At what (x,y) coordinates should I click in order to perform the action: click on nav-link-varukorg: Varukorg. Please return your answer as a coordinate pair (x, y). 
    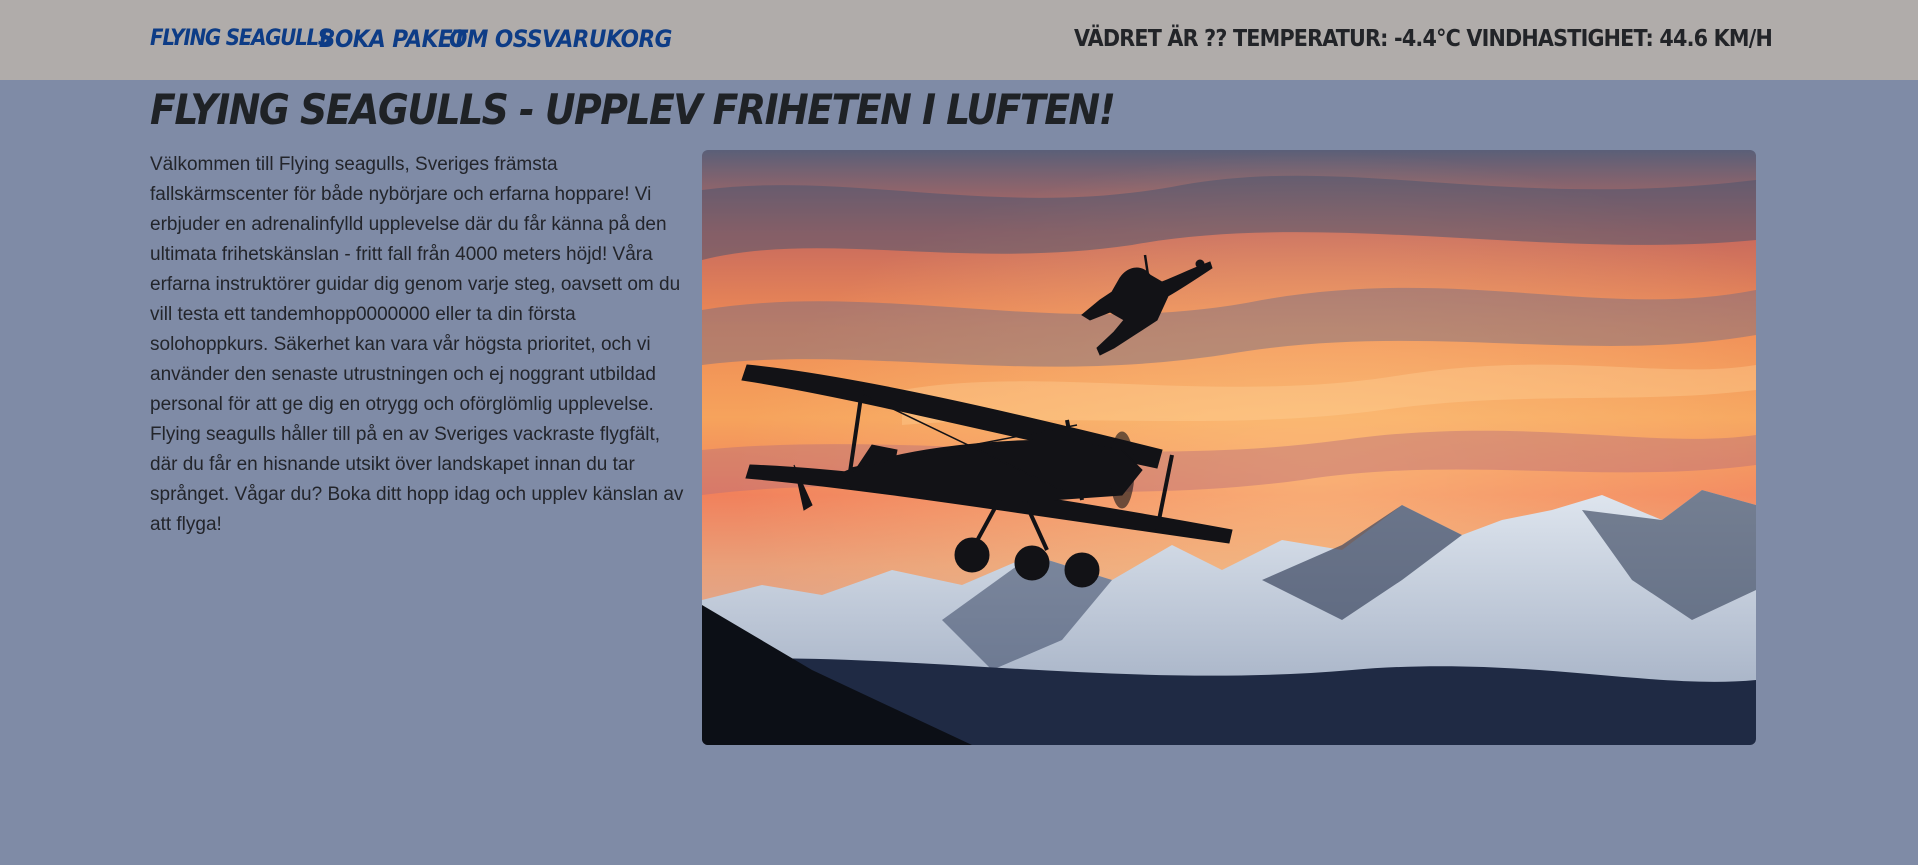
    Looking at the image, I should click on (607, 39).